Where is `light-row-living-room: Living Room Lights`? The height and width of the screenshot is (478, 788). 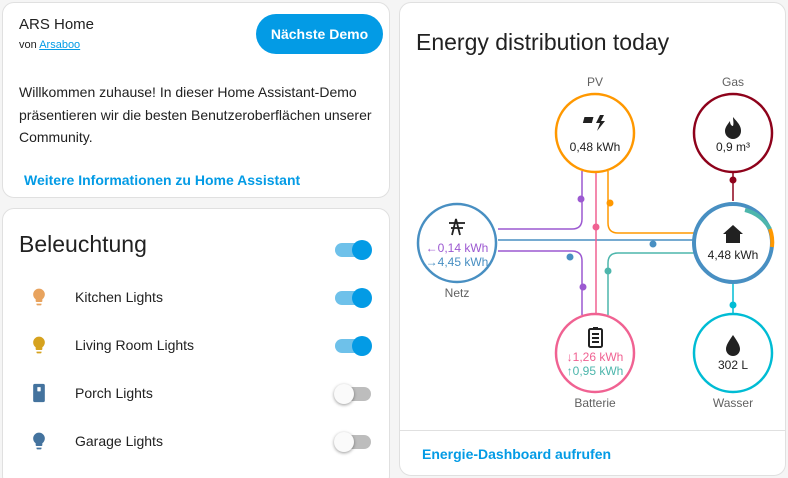 light-row-living-room: Living Room Lights is located at coordinates (196, 345).